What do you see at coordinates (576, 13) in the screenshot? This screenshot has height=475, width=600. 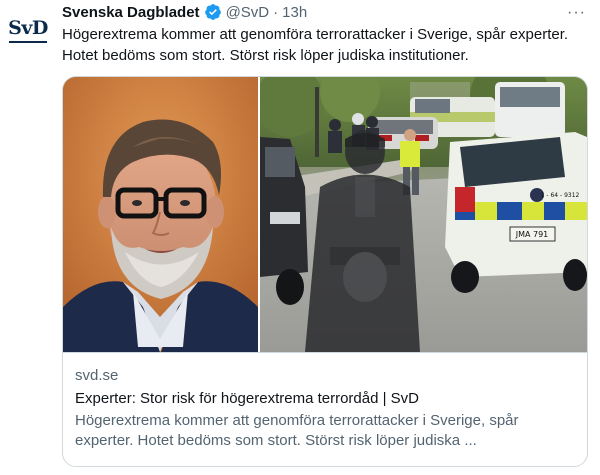 I see `more-options-icon: ···` at bounding box center [576, 13].